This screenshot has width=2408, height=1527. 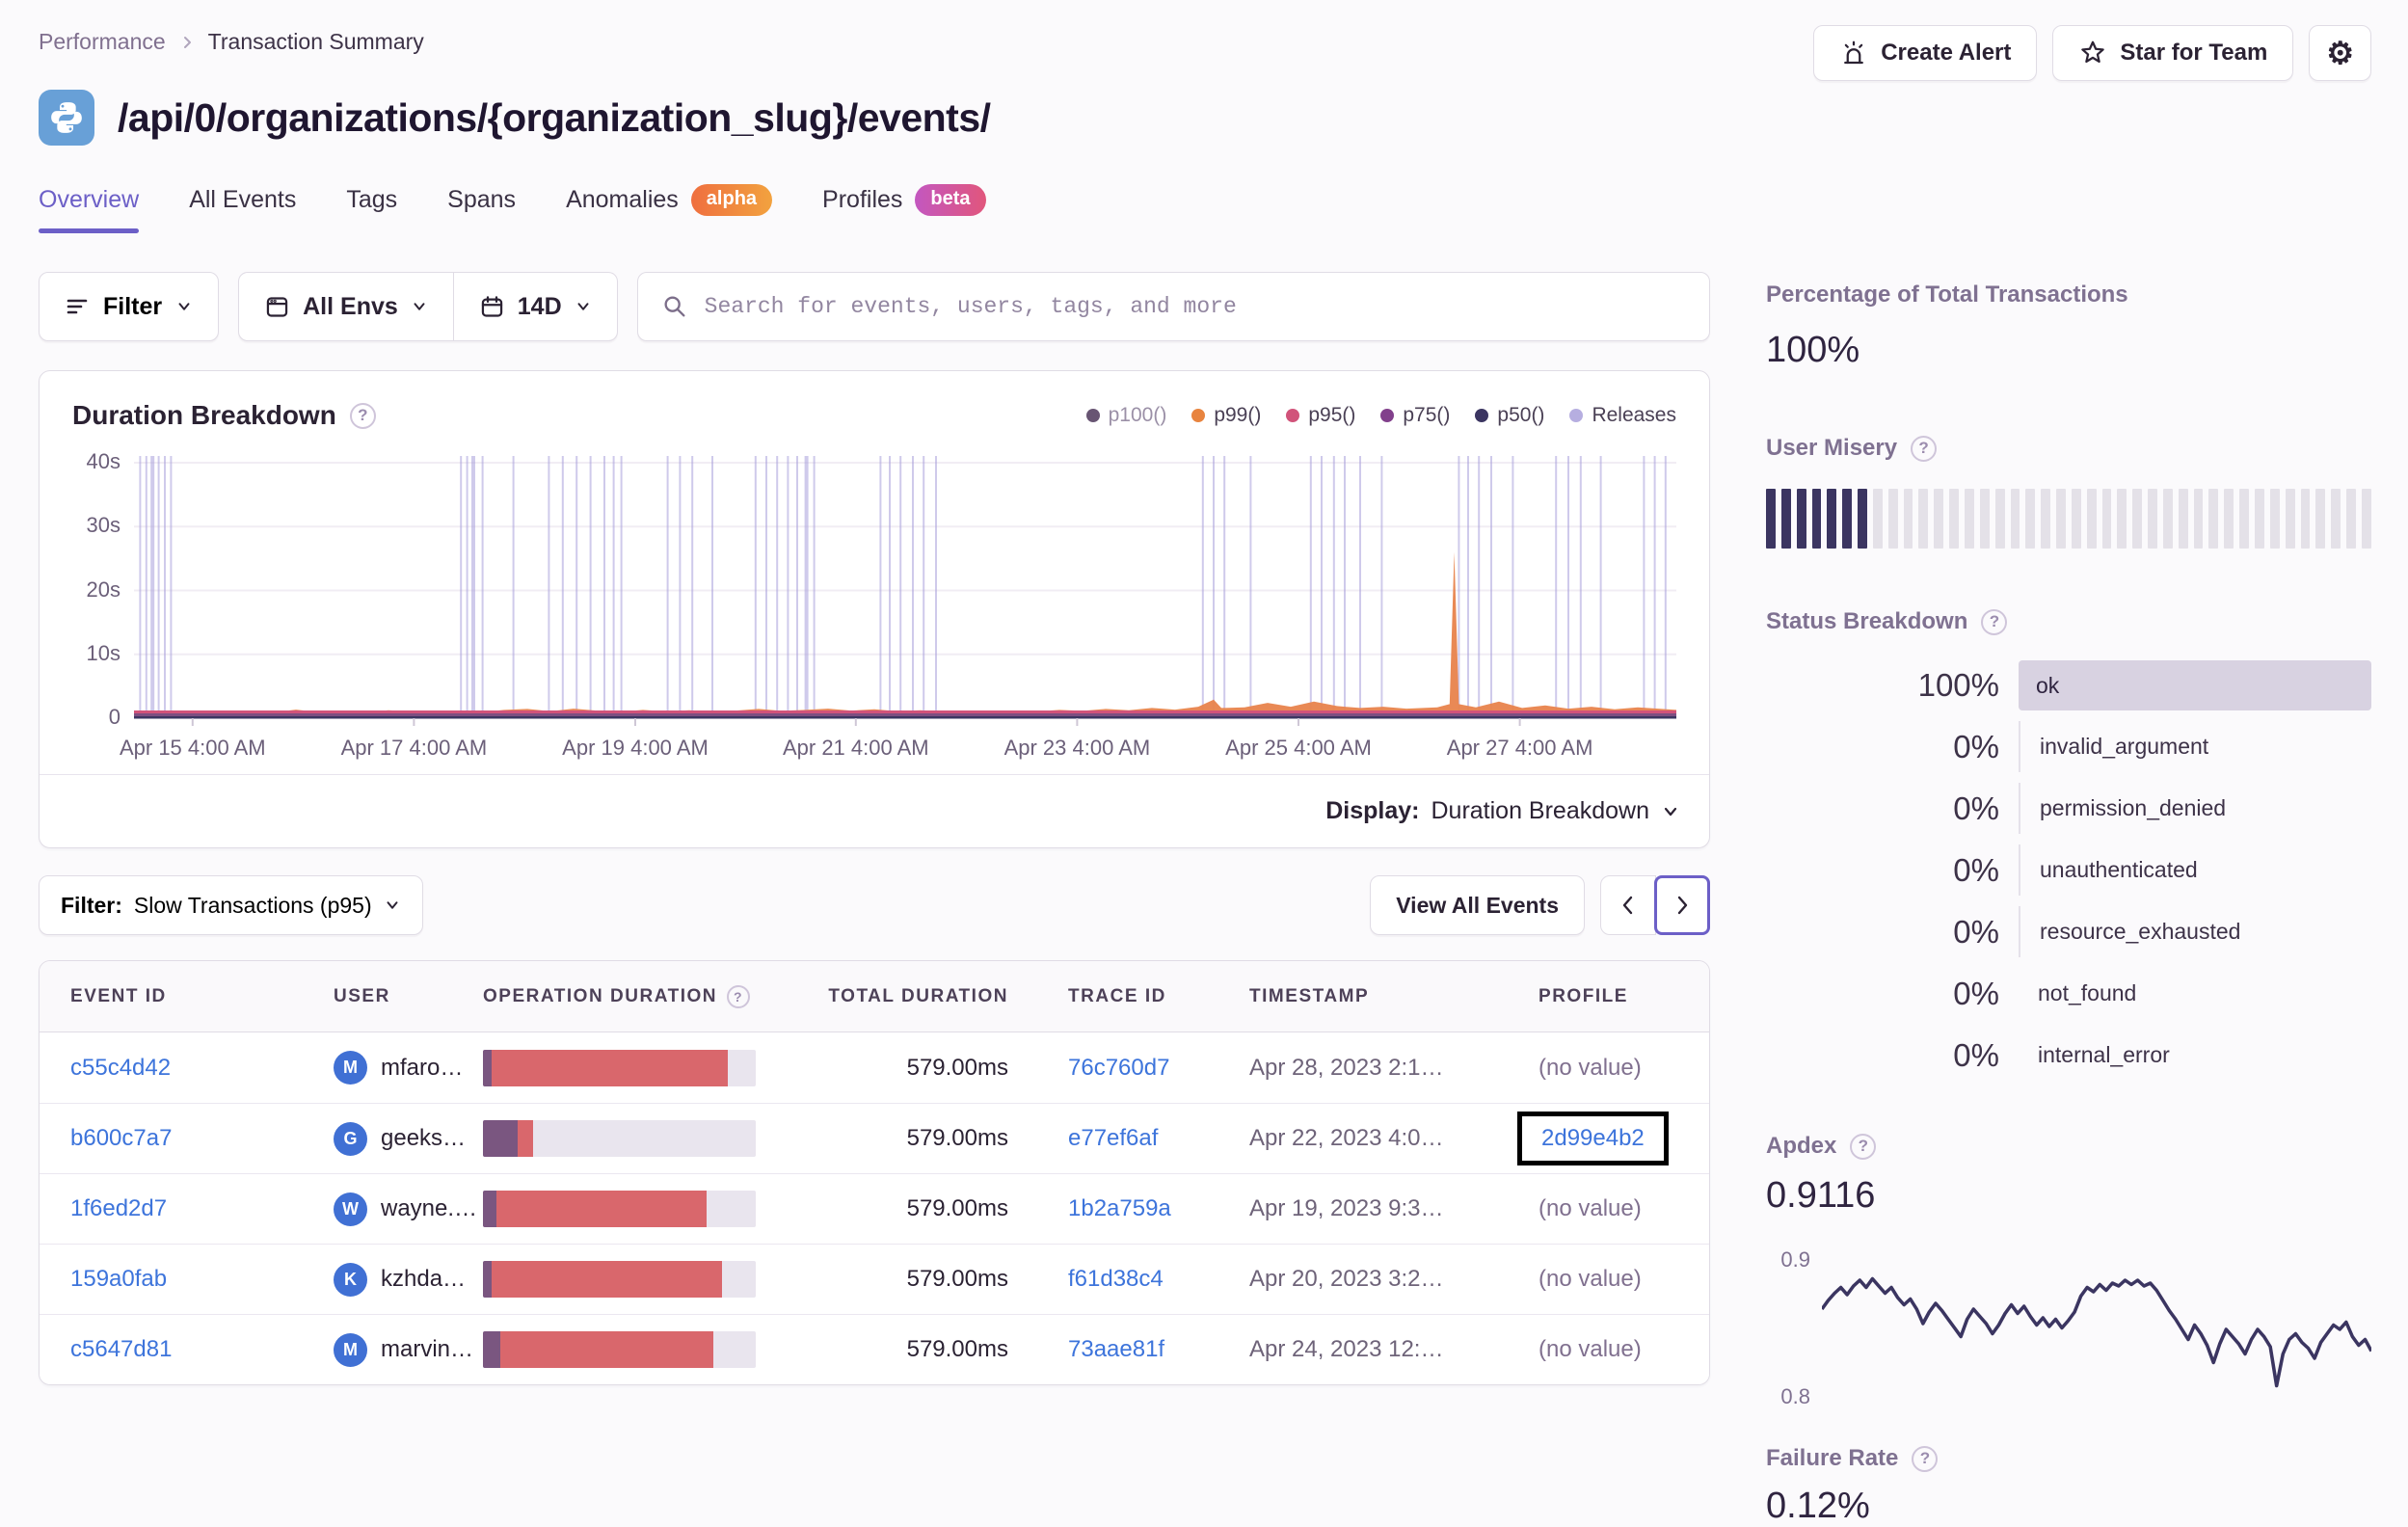 I want to click on legend-item-p75: p75(), so click(x=1415, y=415).